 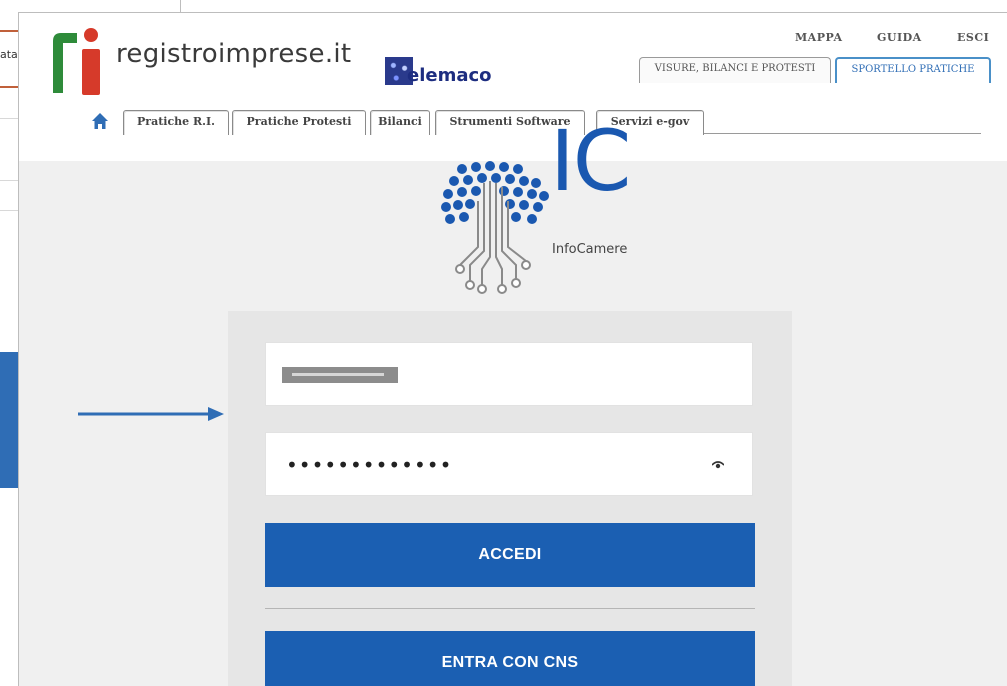 I want to click on top-links: MAPPA GUIDA ESCI, so click(x=884, y=40).